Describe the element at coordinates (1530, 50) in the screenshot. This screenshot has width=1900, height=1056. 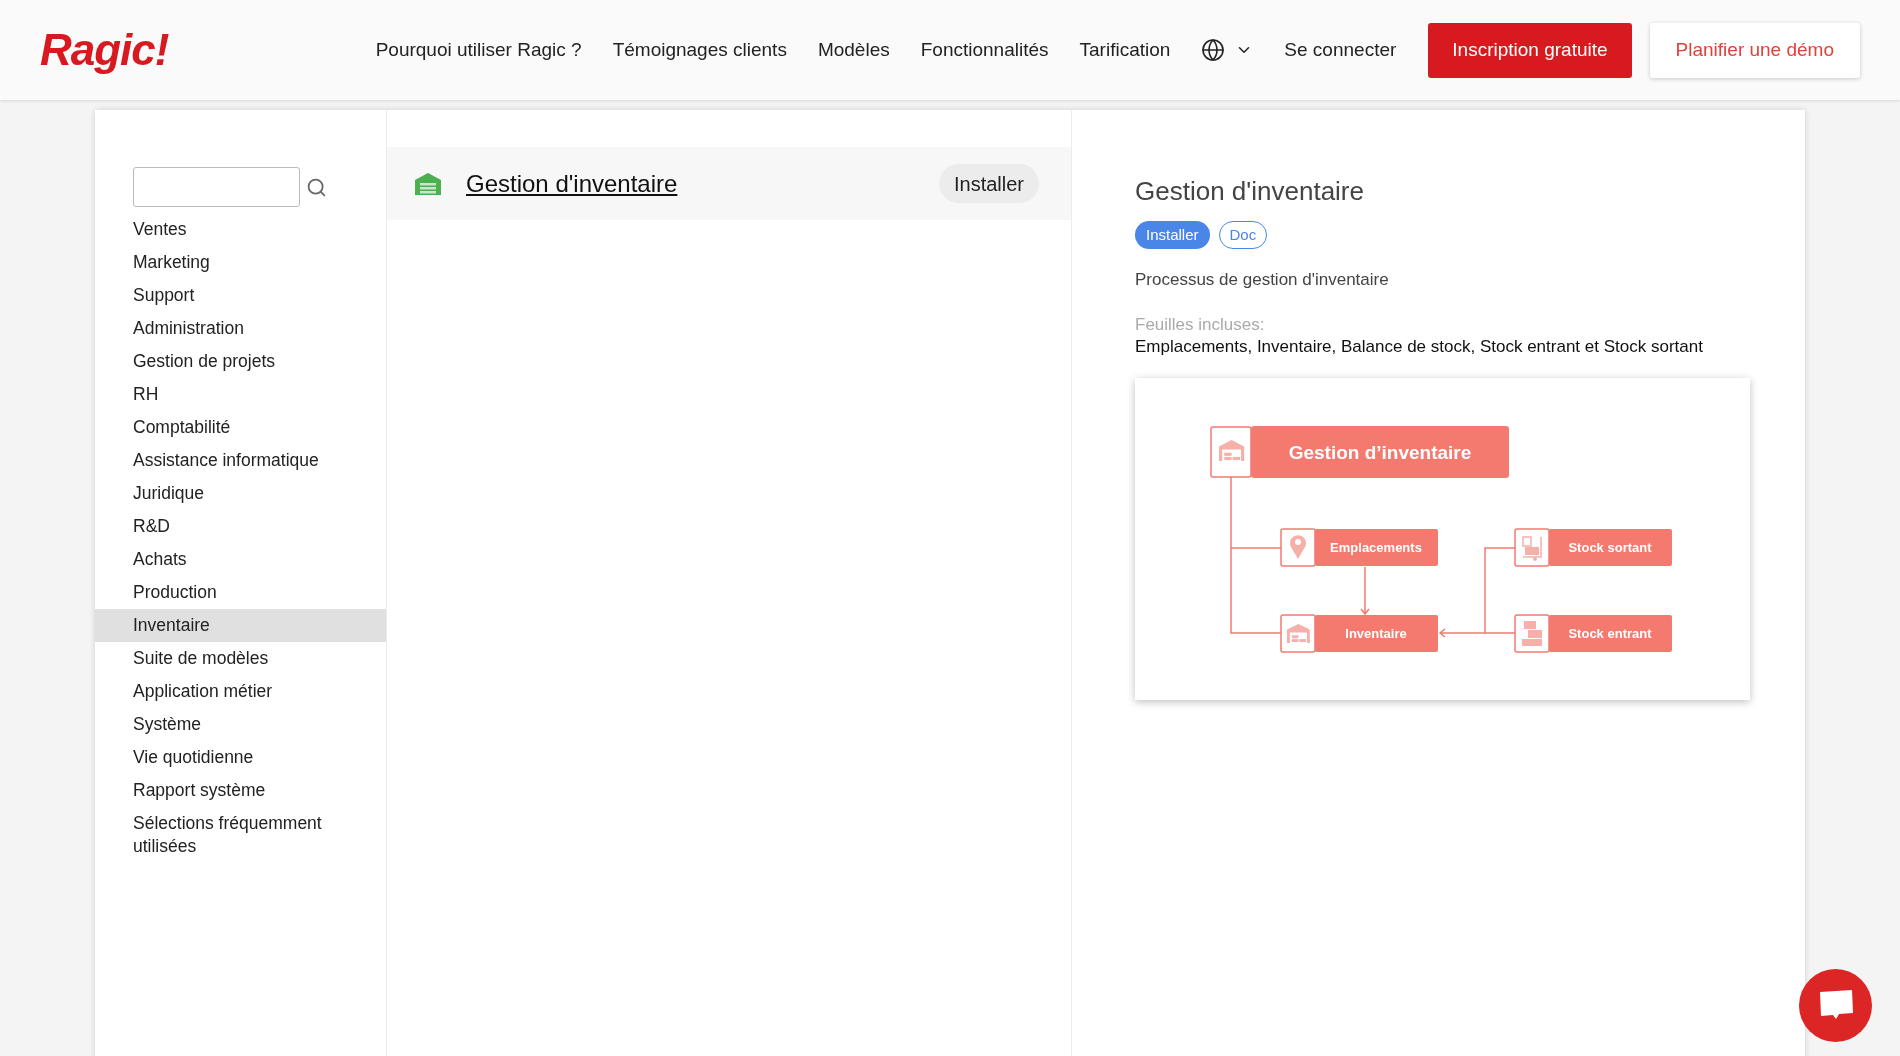
I see `signup-button: Inscription gratuite` at that location.